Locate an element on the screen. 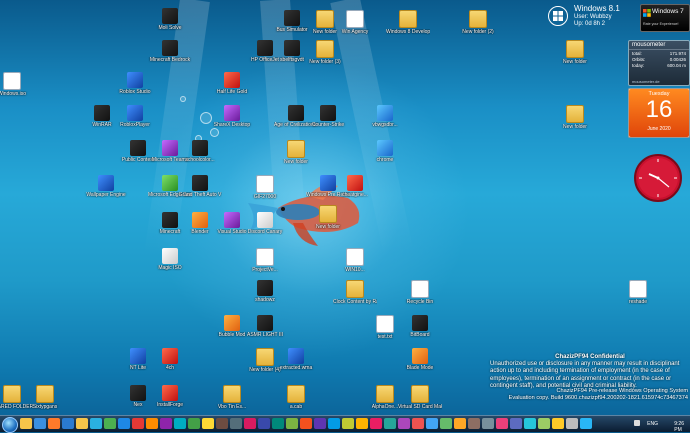 The image size is (690, 433). desktop-icon: BitBoard is located at coordinates (420, 326).